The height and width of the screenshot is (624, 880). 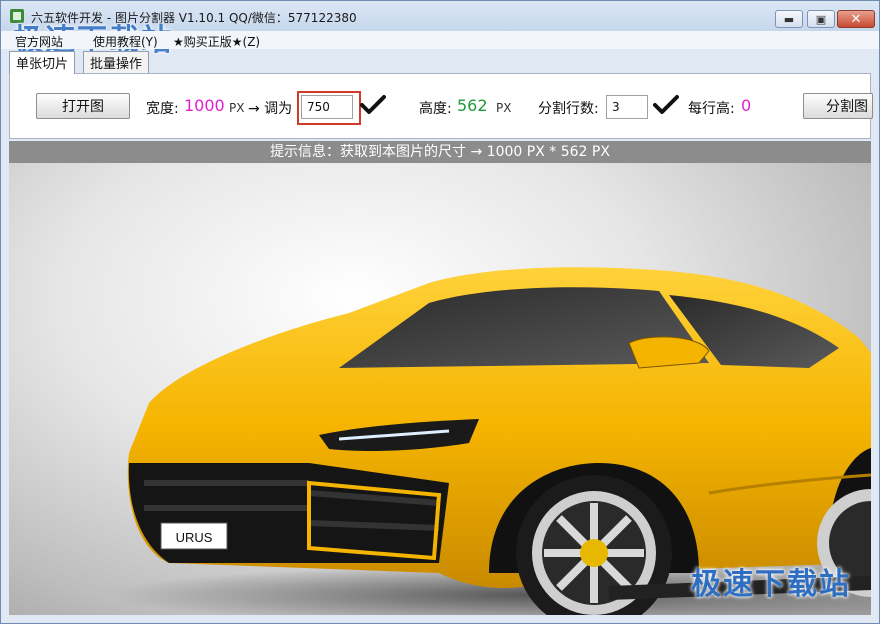 I want to click on license-plate: URUS, so click(x=194, y=537).